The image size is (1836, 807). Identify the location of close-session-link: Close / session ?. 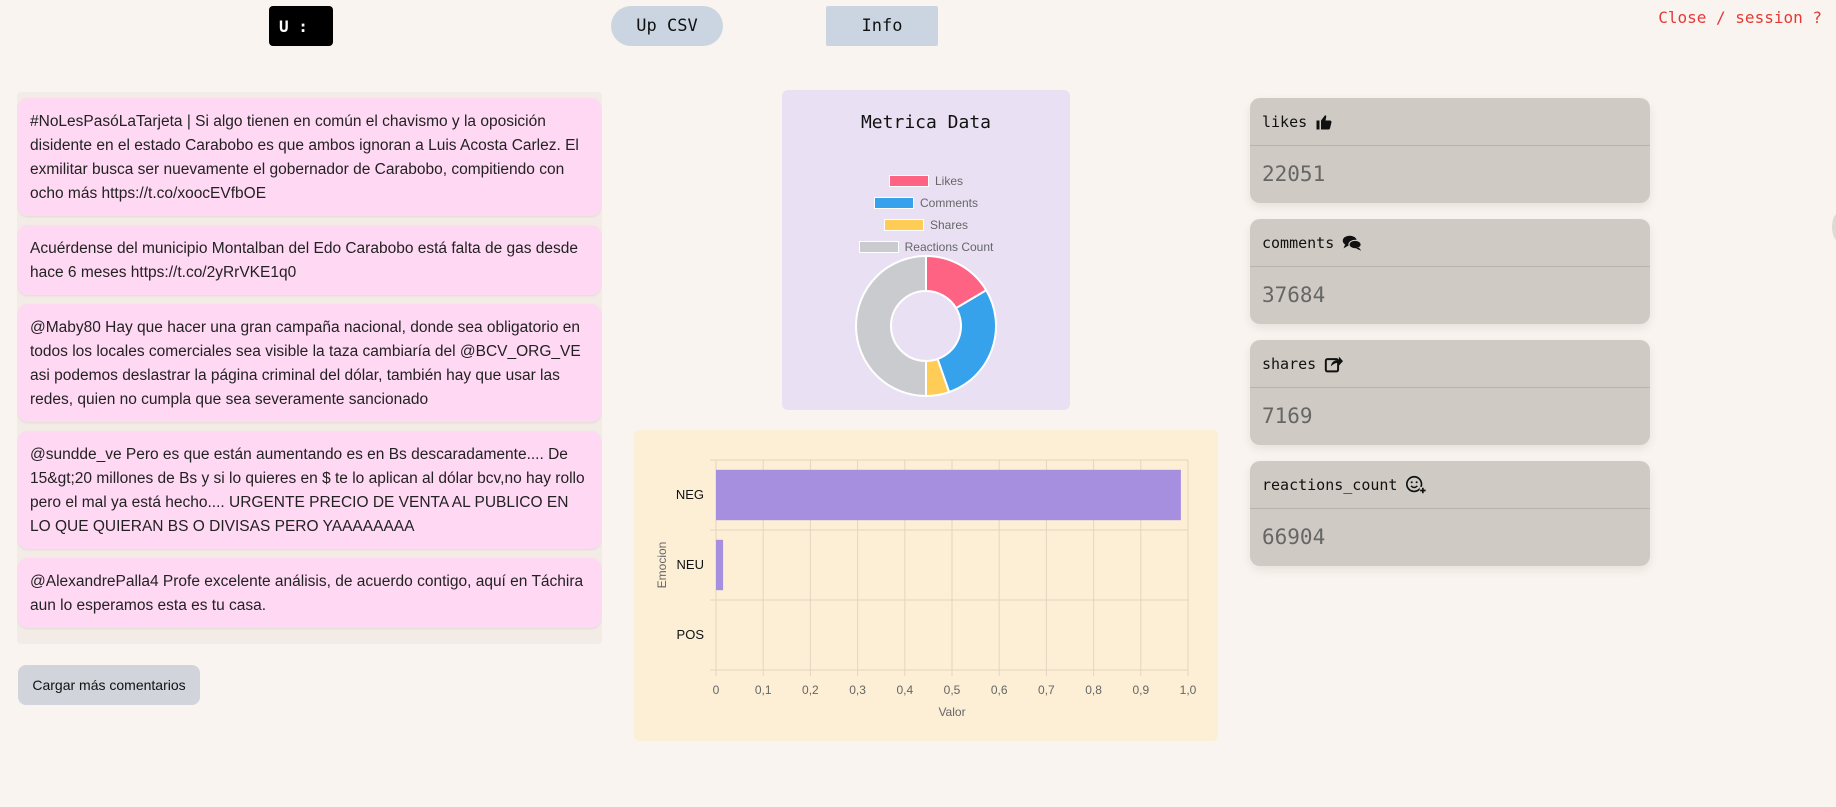
(1740, 17).